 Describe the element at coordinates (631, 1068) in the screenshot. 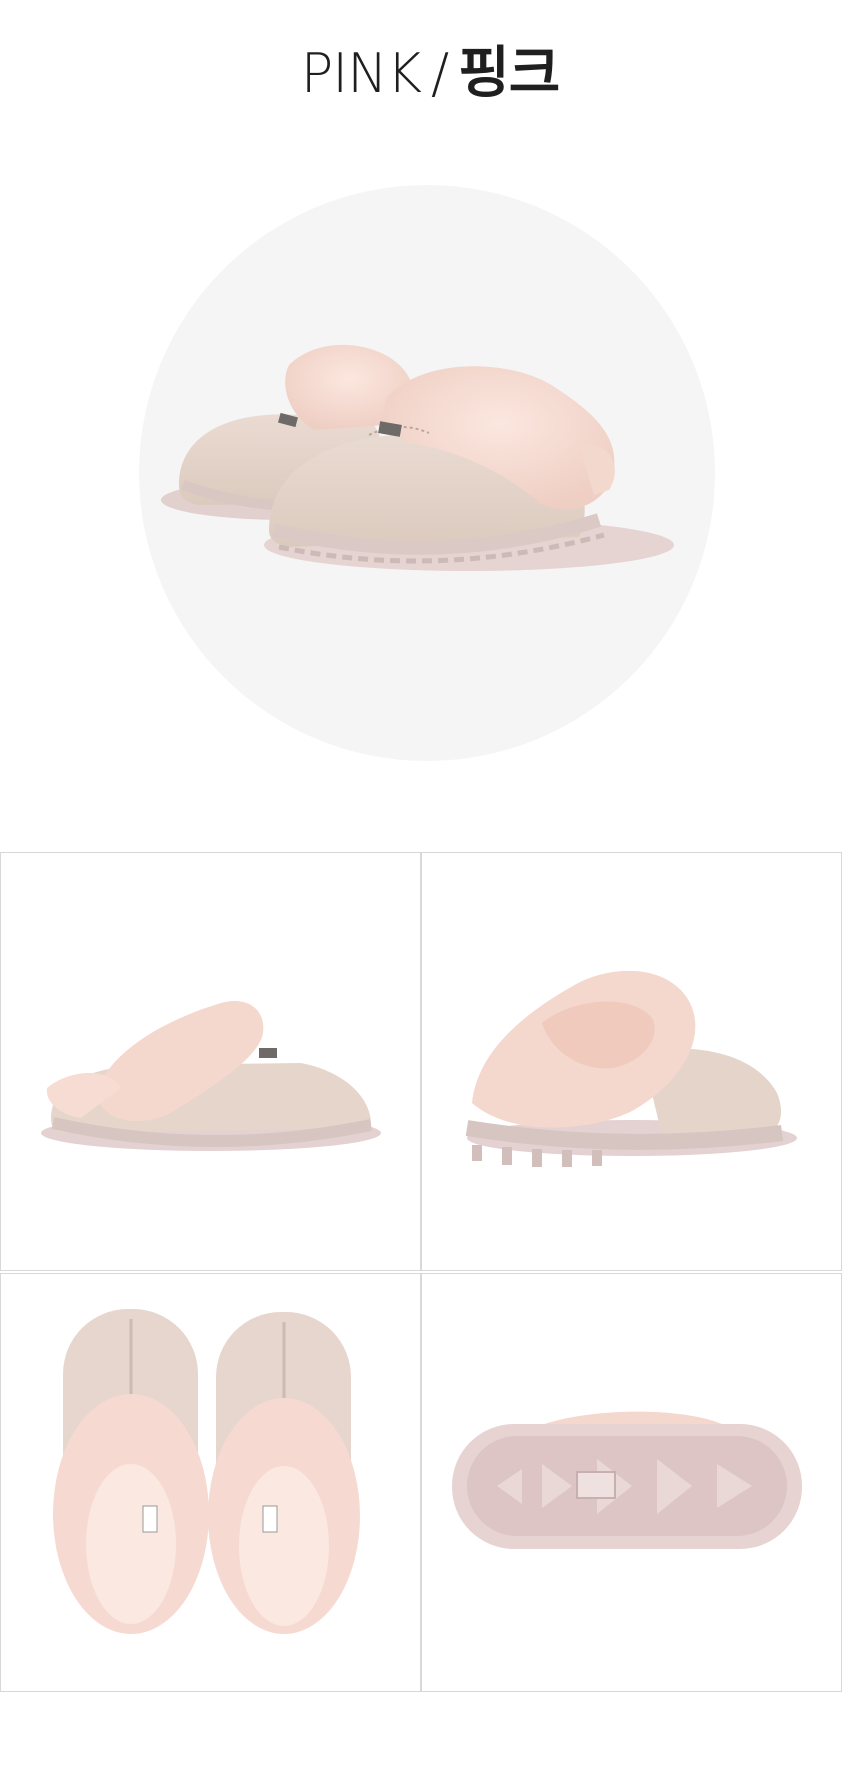

I see `slipper-back-view-photo-icon` at that location.